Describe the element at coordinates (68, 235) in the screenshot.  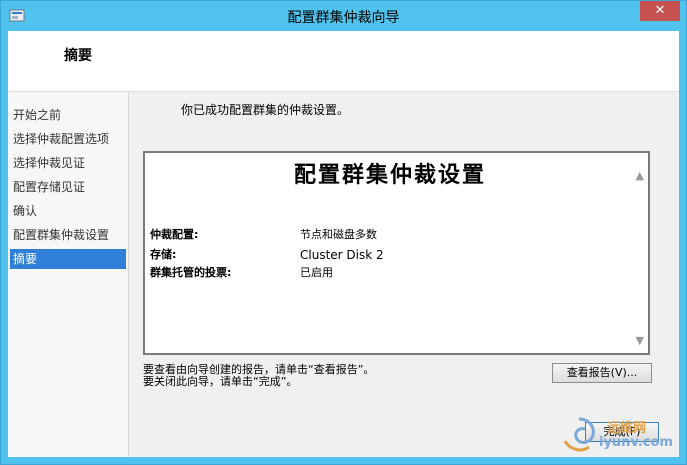
I see `nav-item-configure-quorum-settings: 配置群集仲裁设置` at that location.